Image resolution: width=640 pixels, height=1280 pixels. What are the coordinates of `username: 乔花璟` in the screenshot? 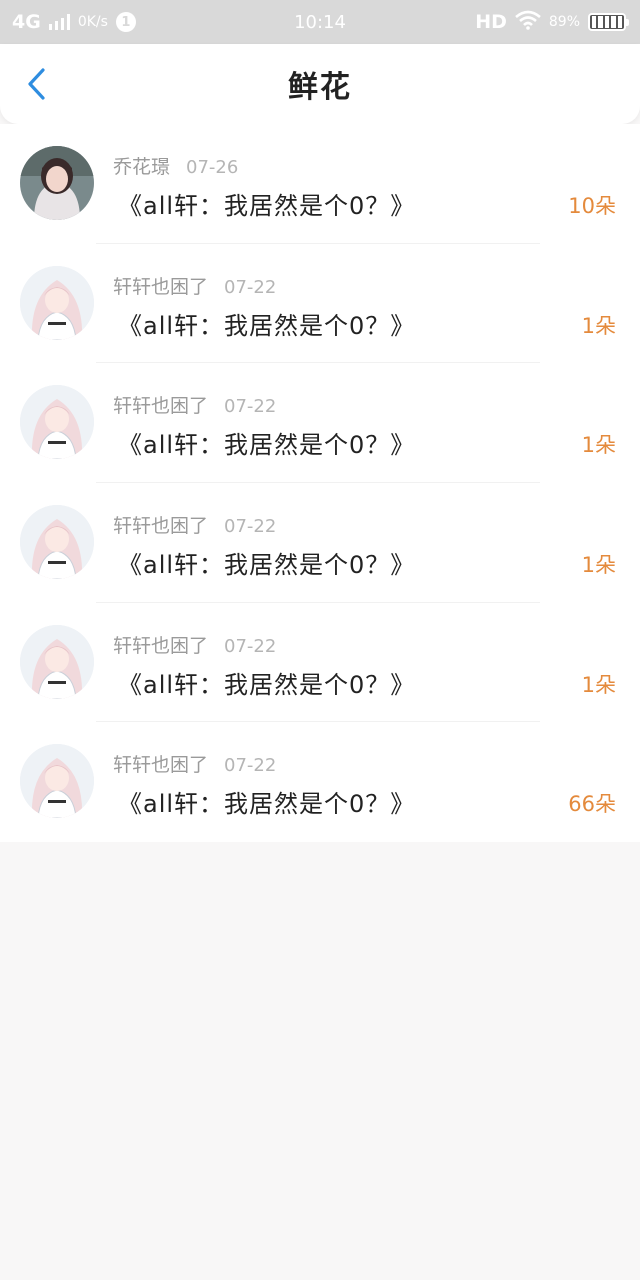 It's located at (141, 165).